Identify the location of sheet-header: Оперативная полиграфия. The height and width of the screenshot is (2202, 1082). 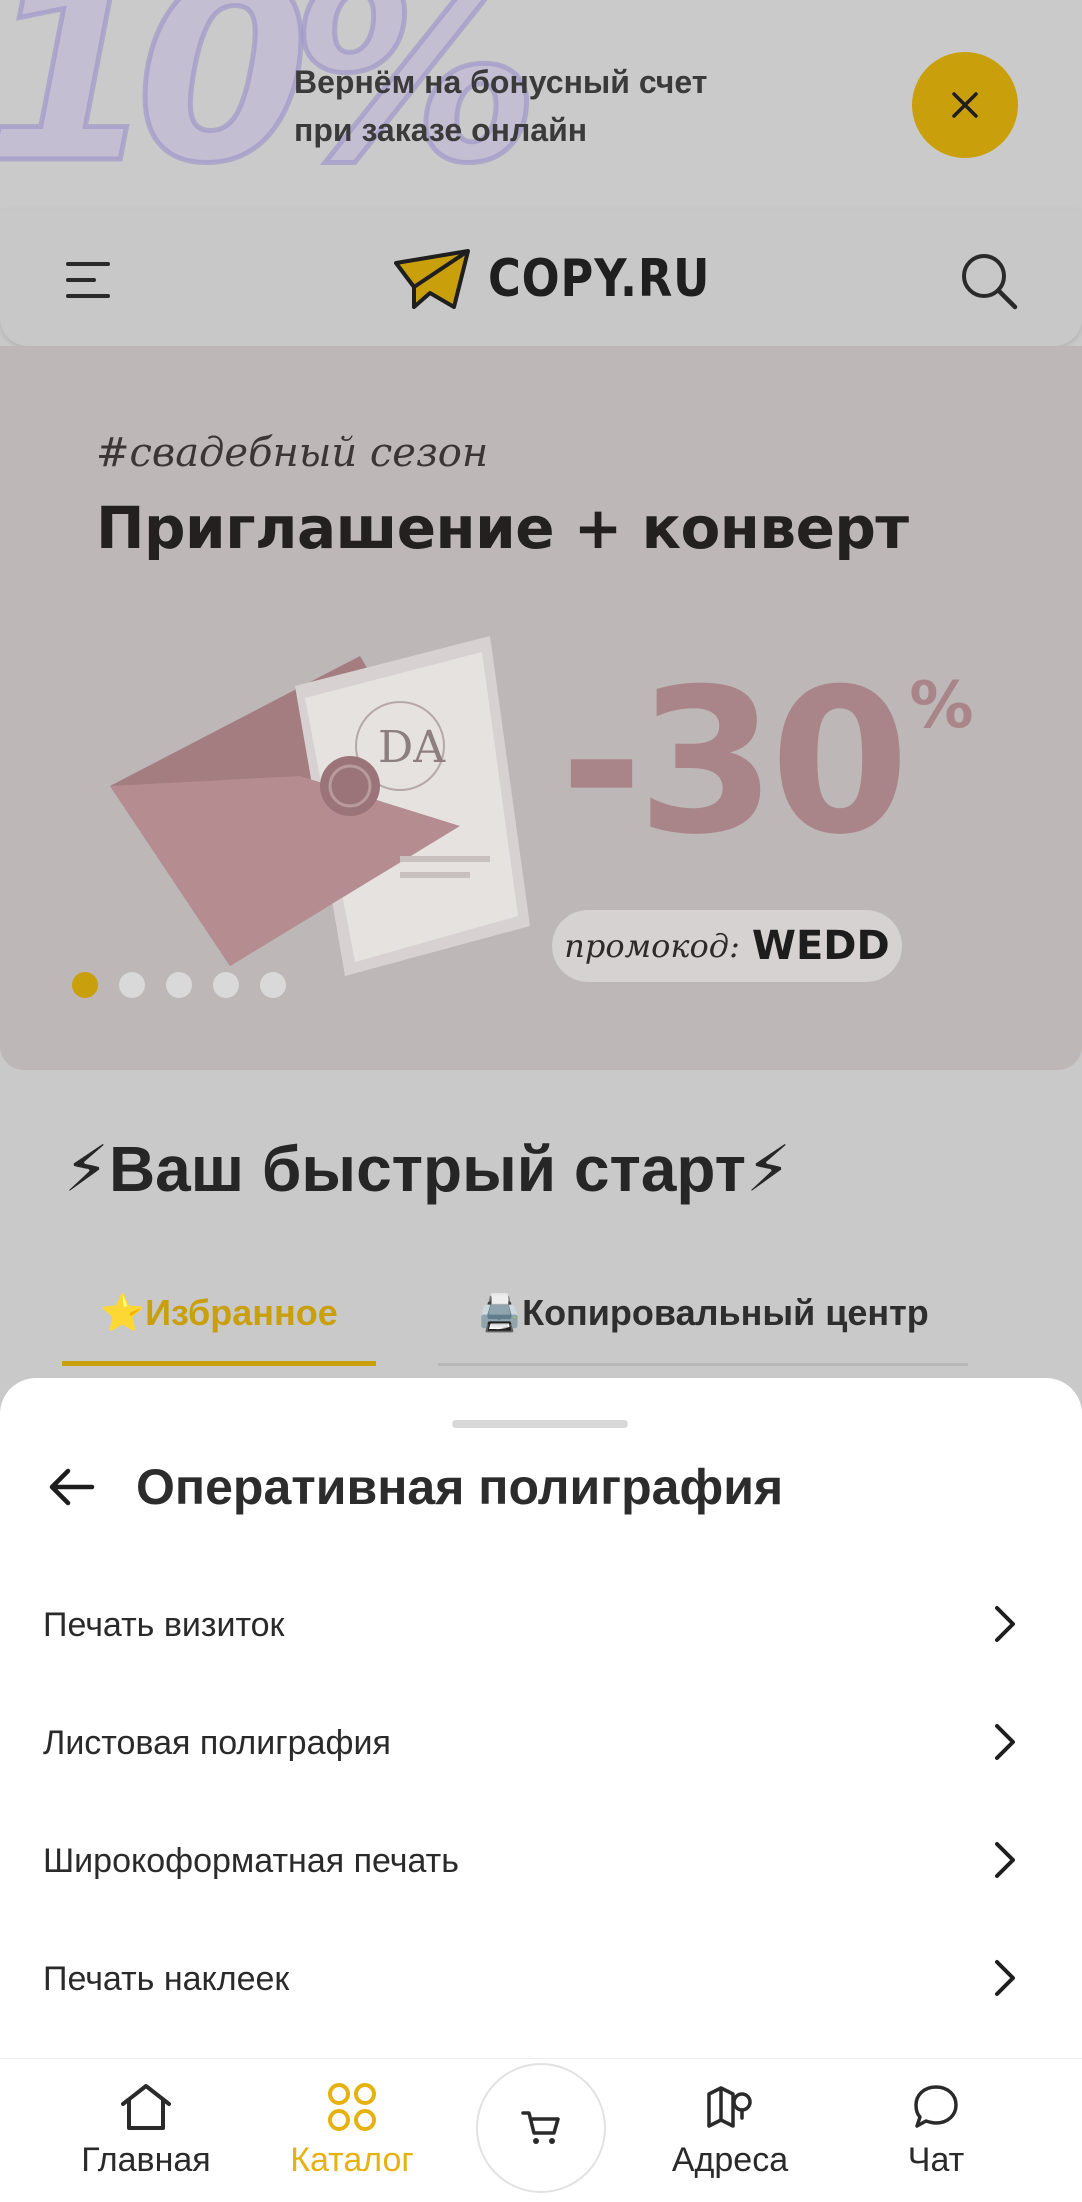
(413, 1487).